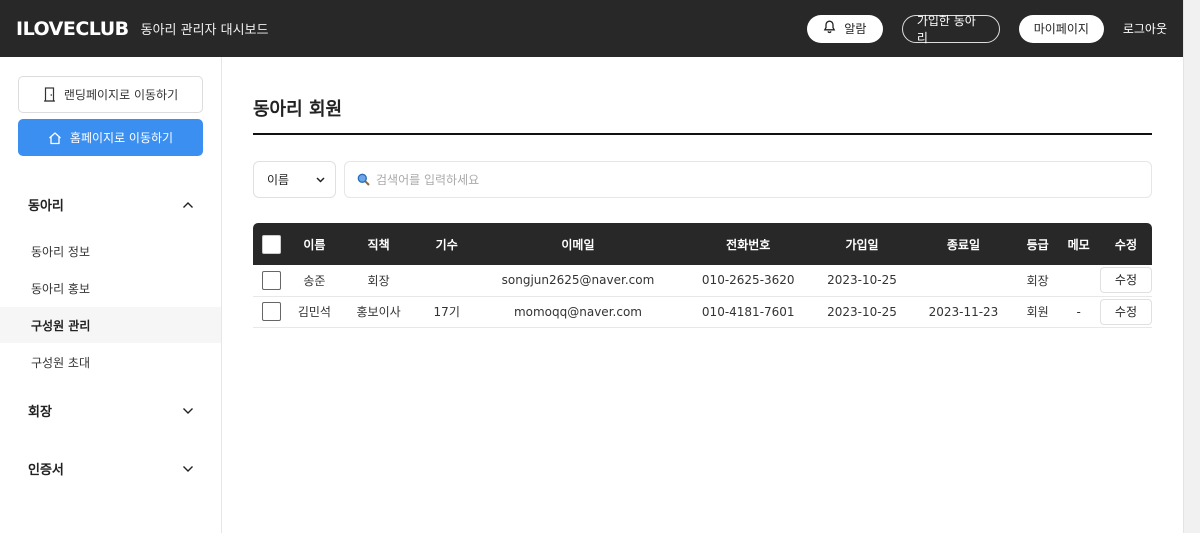 The width and height of the screenshot is (1200, 533). I want to click on sidebar-item-club-promo: 동아리 홍보, so click(110, 288).